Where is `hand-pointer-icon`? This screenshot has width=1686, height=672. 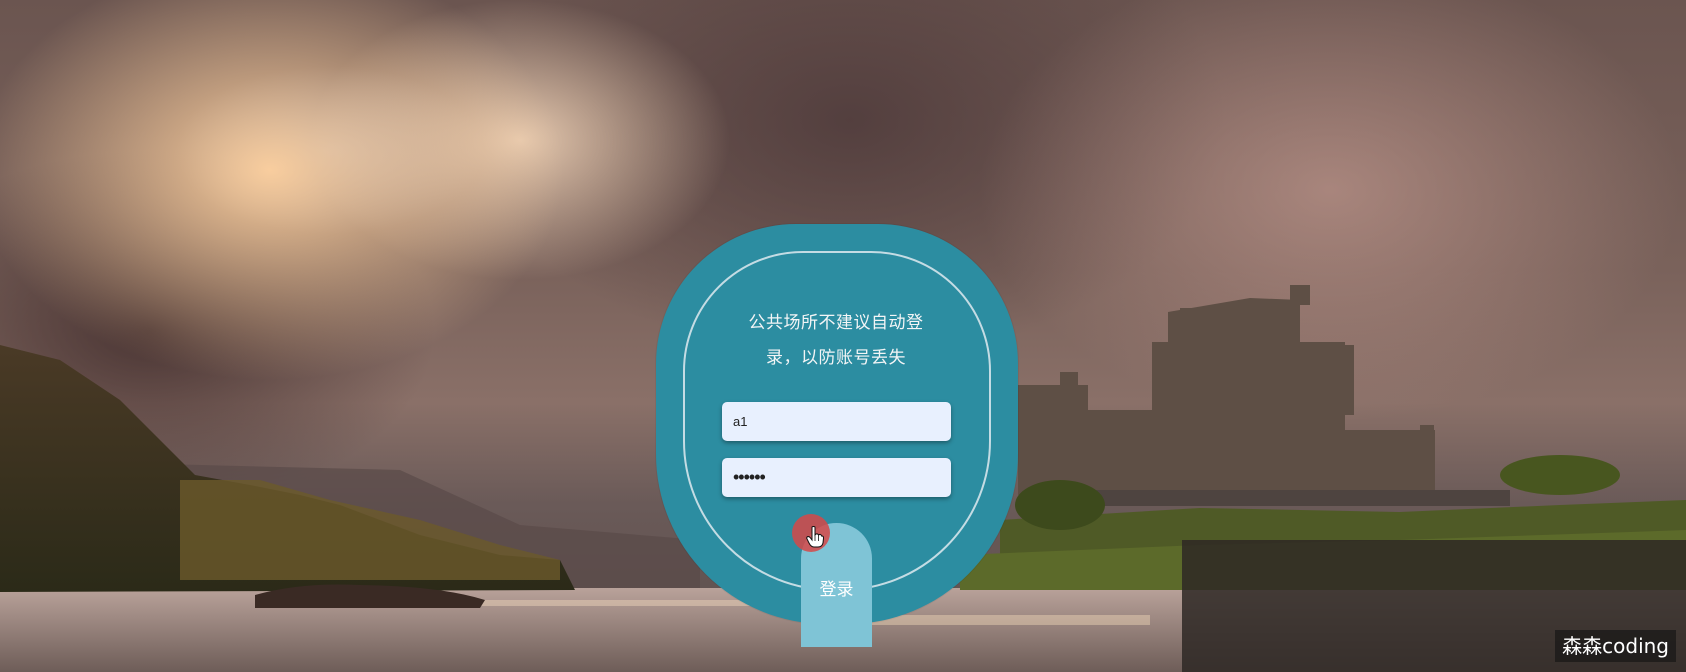 hand-pointer-icon is located at coordinates (815, 537).